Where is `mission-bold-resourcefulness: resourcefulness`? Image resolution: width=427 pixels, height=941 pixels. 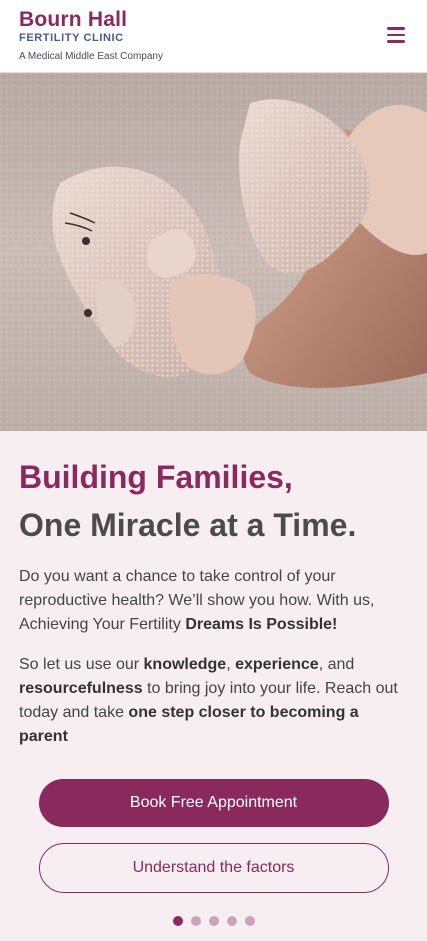
mission-bold-resourcefulness: resourcefulness is located at coordinates (81, 688).